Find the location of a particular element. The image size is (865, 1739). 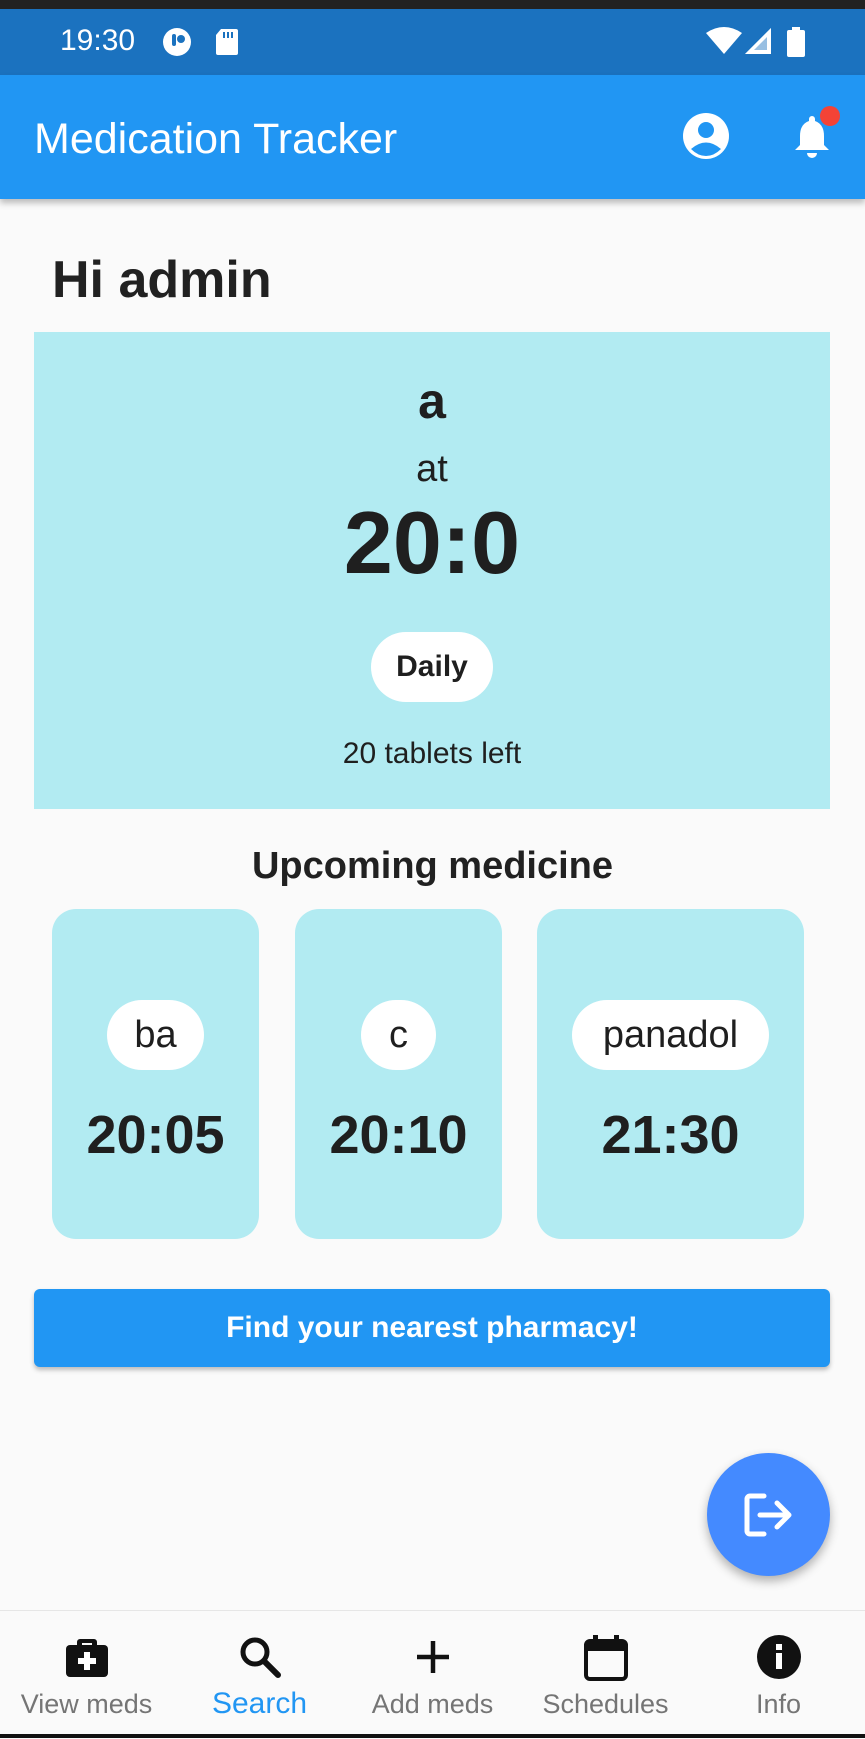

frequency-chip: Daily is located at coordinates (432, 667).